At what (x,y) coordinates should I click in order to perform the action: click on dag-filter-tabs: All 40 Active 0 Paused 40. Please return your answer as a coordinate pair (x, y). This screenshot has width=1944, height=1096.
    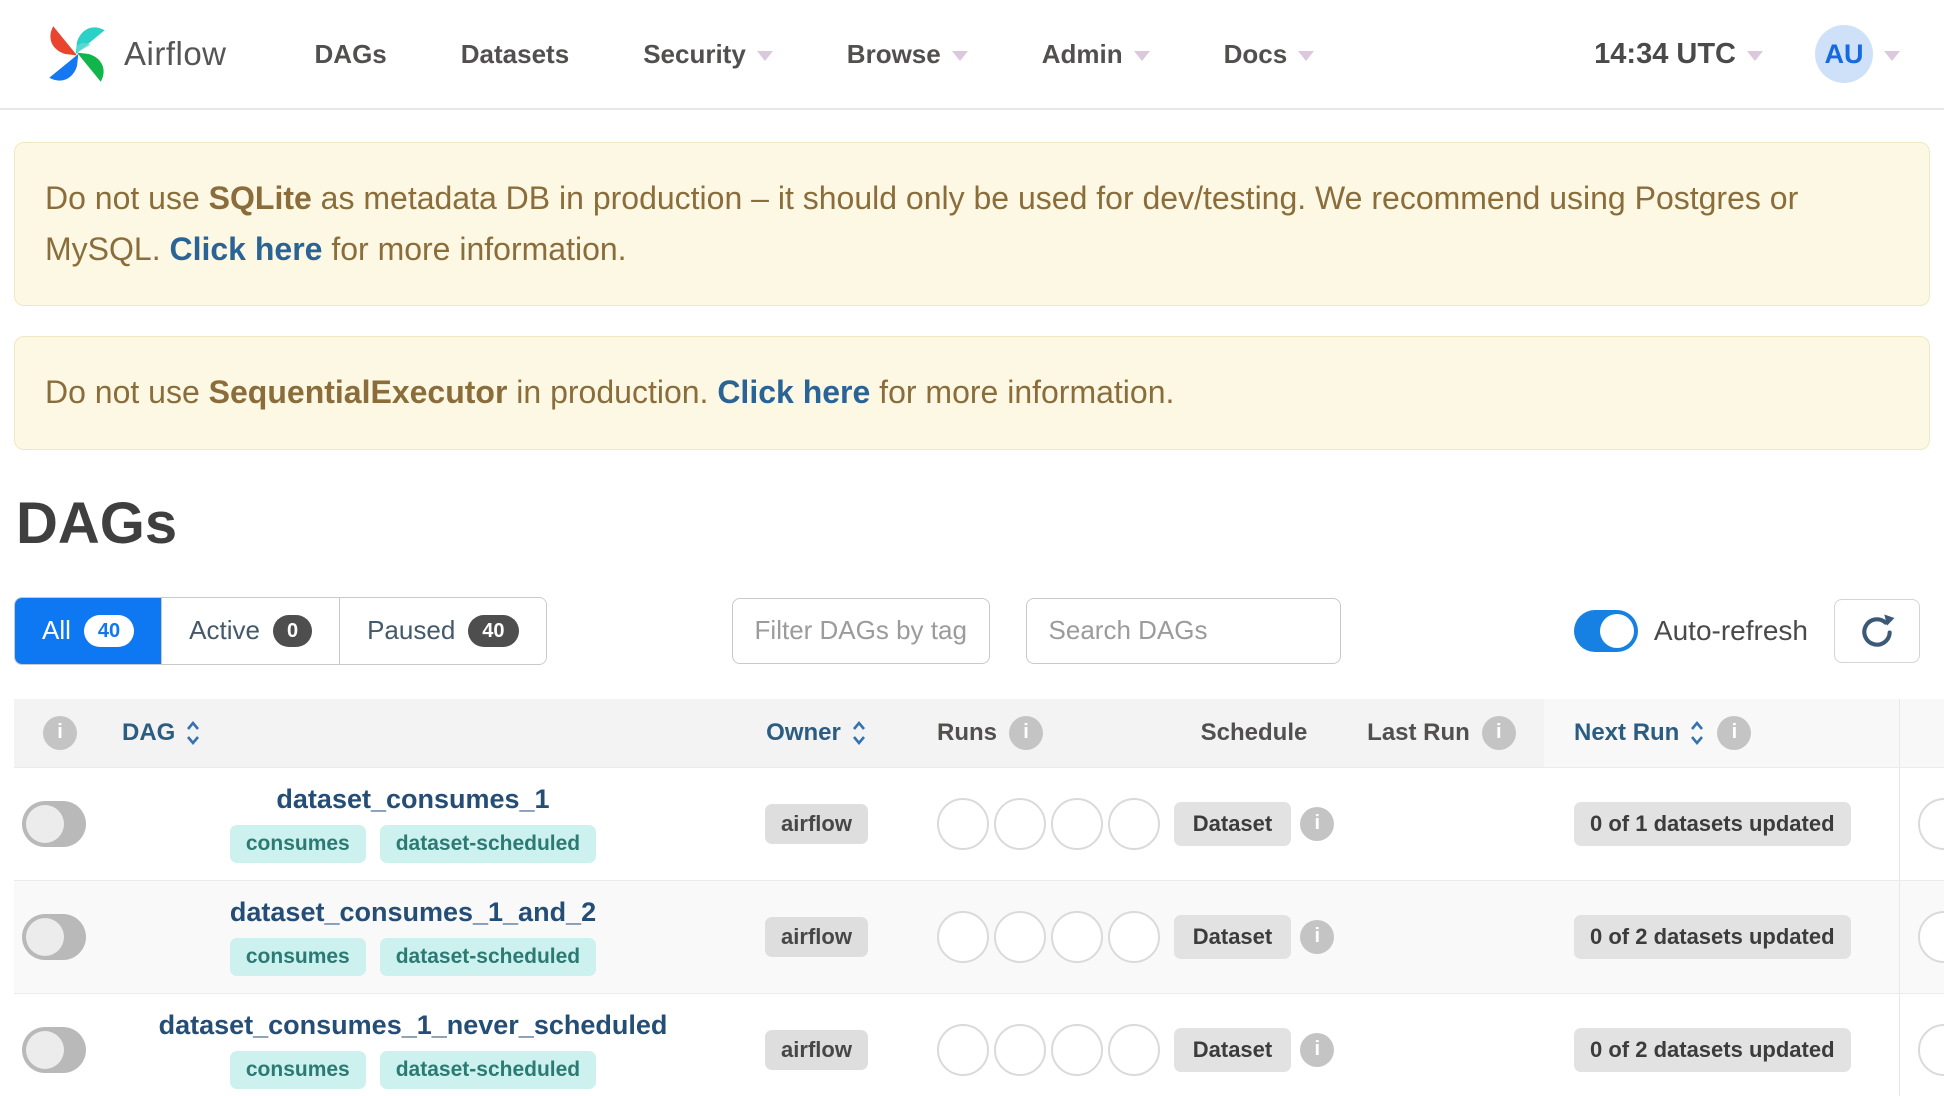
    Looking at the image, I should click on (280, 630).